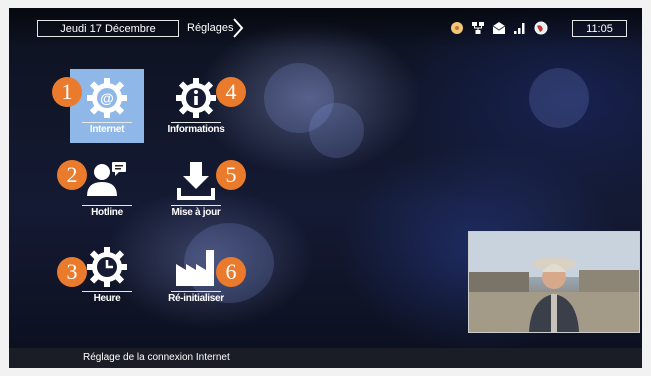 The image size is (651, 376). Describe the element at coordinates (106, 179) in the screenshot. I see `support-person-icon` at that location.